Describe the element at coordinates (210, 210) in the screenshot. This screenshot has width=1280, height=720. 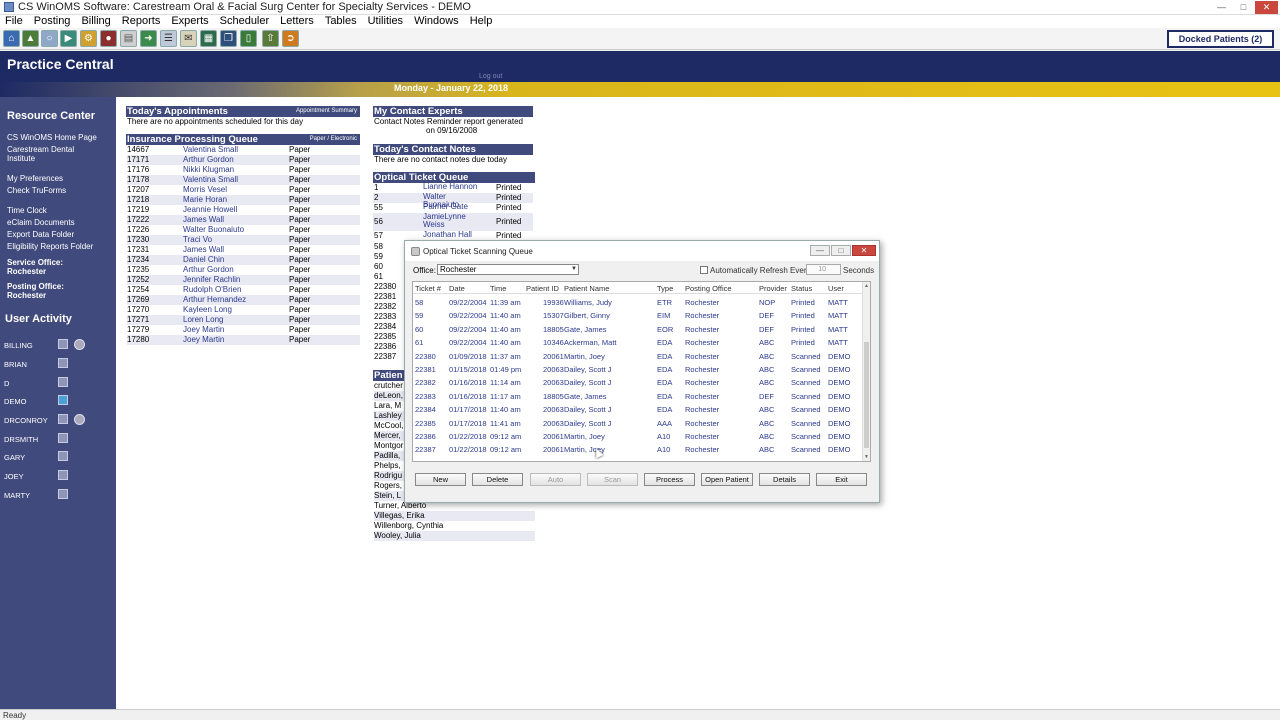
I see `patient-name: Jeannie Howell` at that location.